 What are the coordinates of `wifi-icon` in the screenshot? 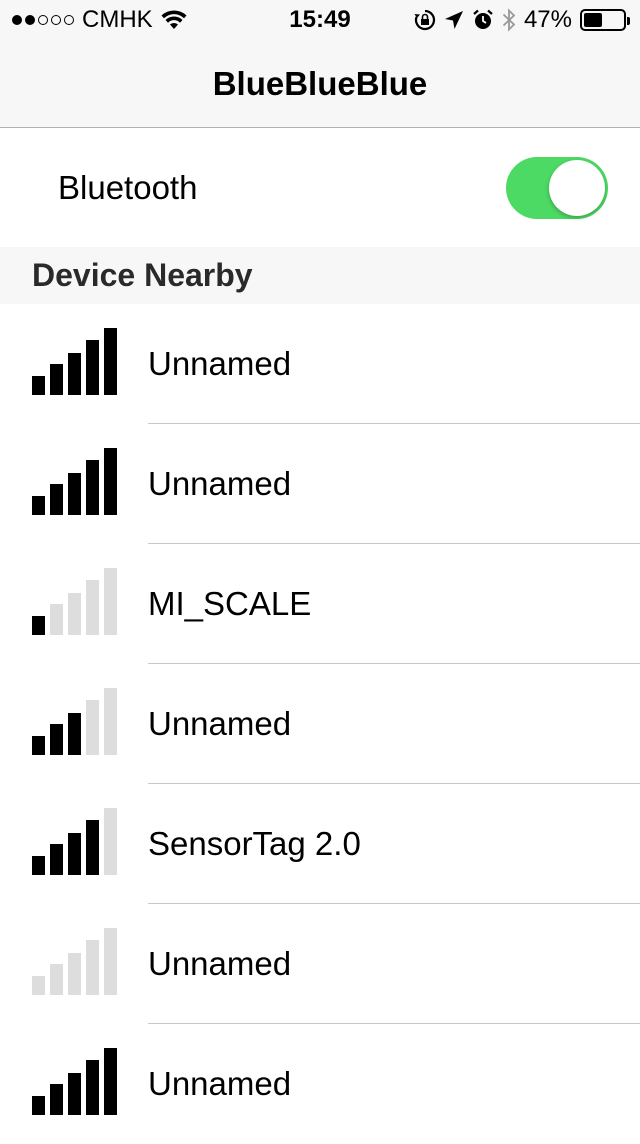 It's located at (174, 19).